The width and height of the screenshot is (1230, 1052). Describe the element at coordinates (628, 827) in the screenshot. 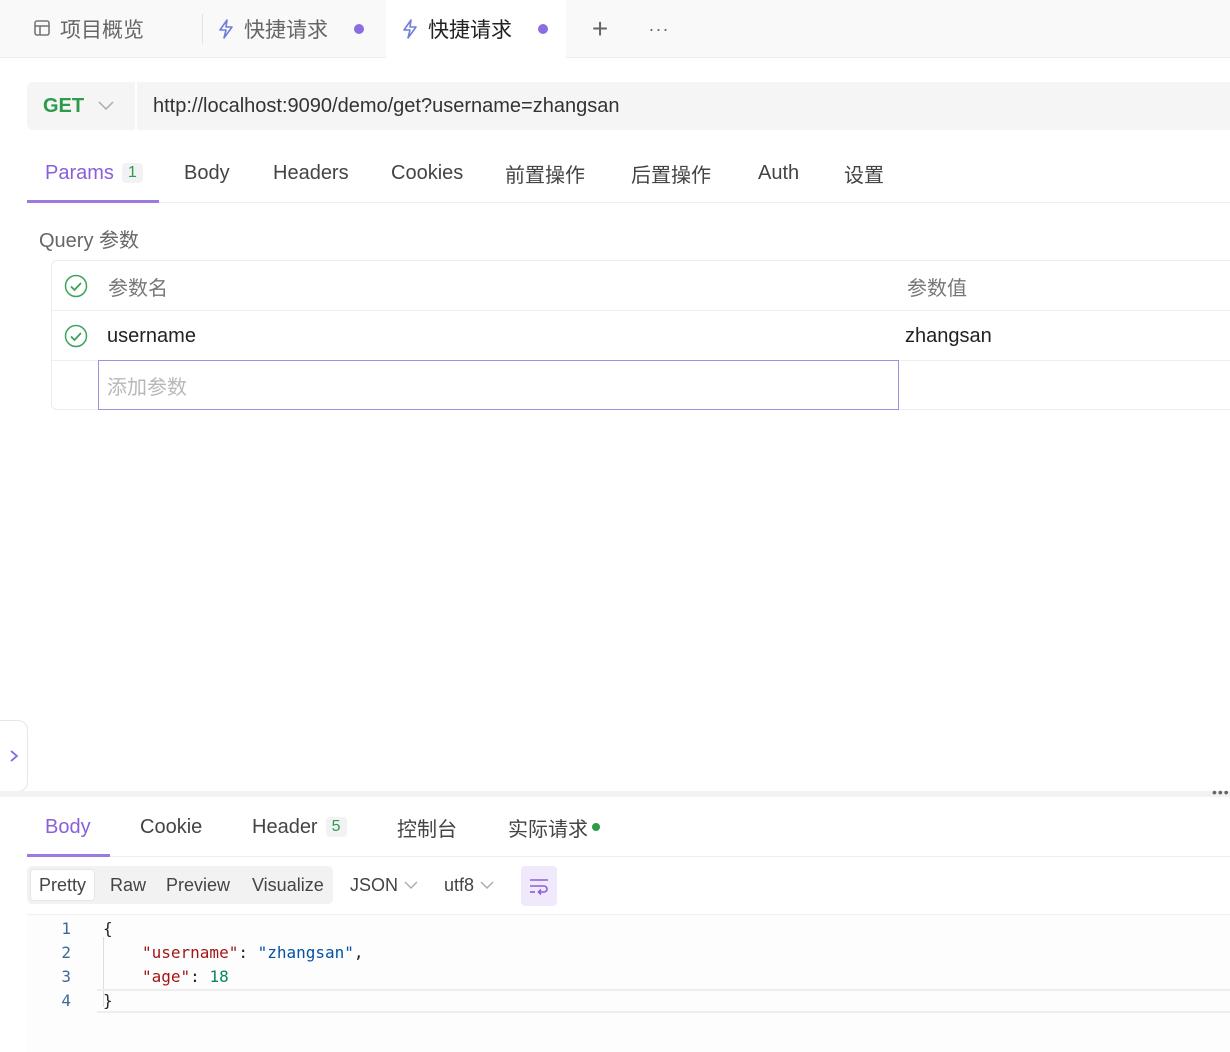

I see `response-tabs: Body Cookie Header 5 控制台 实际请求` at that location.